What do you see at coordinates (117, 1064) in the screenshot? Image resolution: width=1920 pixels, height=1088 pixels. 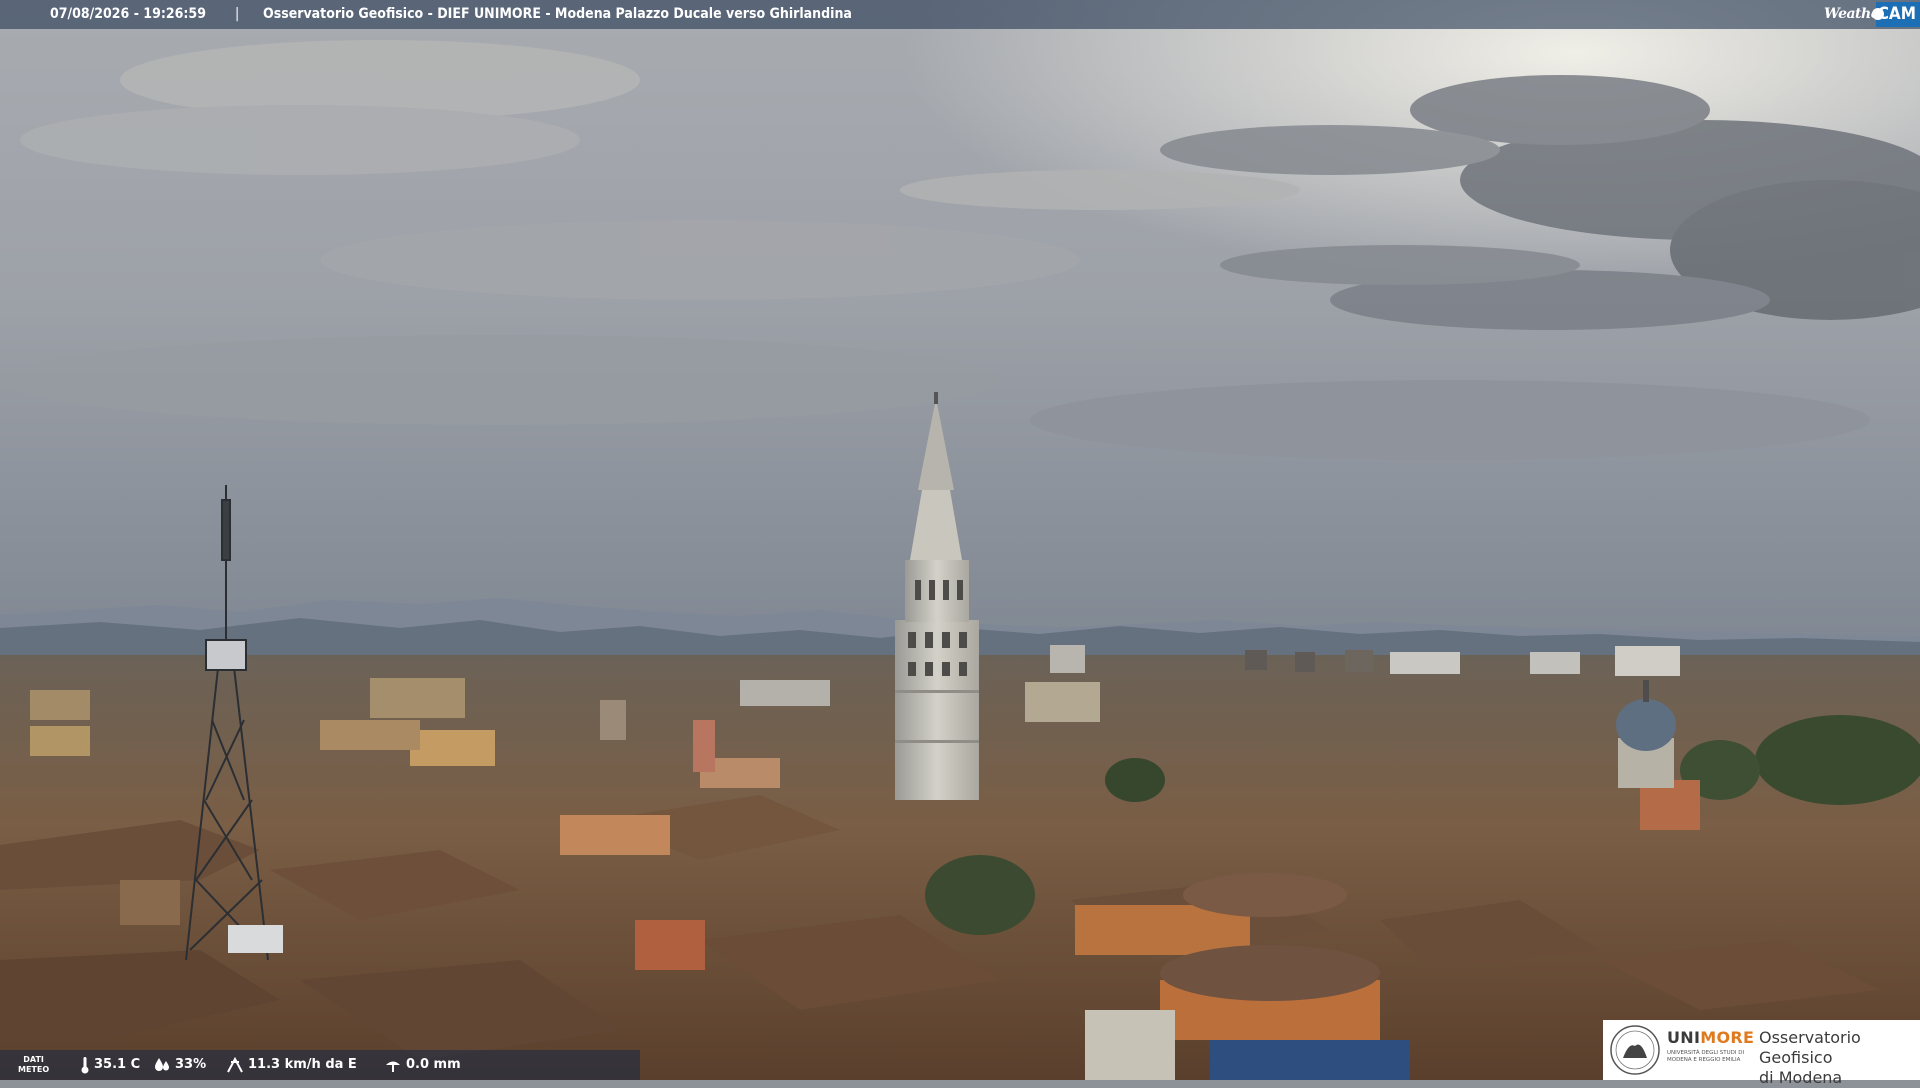 I see `temperature-value: 35.1 C` at bounding box center [117, 1064].